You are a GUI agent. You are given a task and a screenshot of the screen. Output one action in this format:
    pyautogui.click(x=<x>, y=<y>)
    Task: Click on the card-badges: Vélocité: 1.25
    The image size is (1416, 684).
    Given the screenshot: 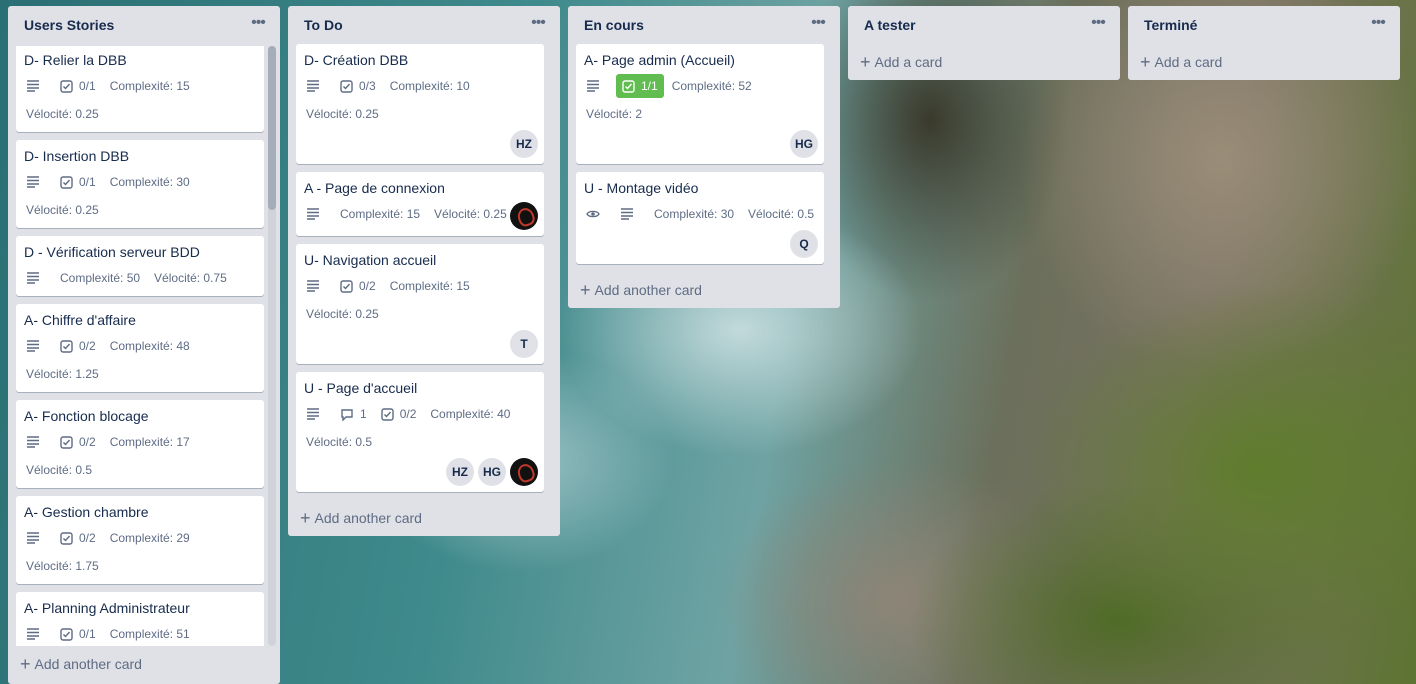 What is the action you would take?
    pyautogui.click(x=69, y=374)
    